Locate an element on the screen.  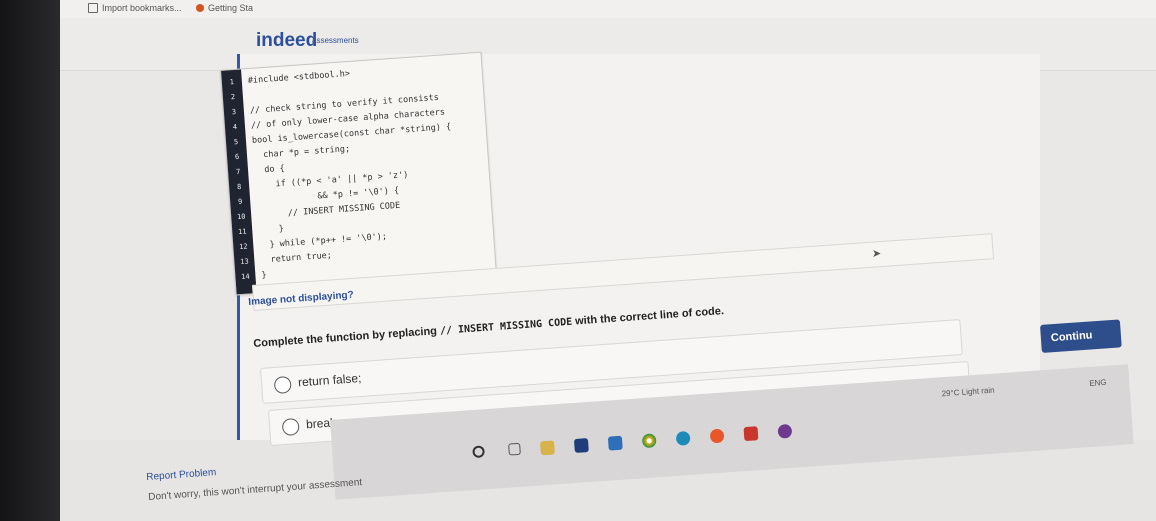
line-number: 5 is located at coordinates (236, 142).